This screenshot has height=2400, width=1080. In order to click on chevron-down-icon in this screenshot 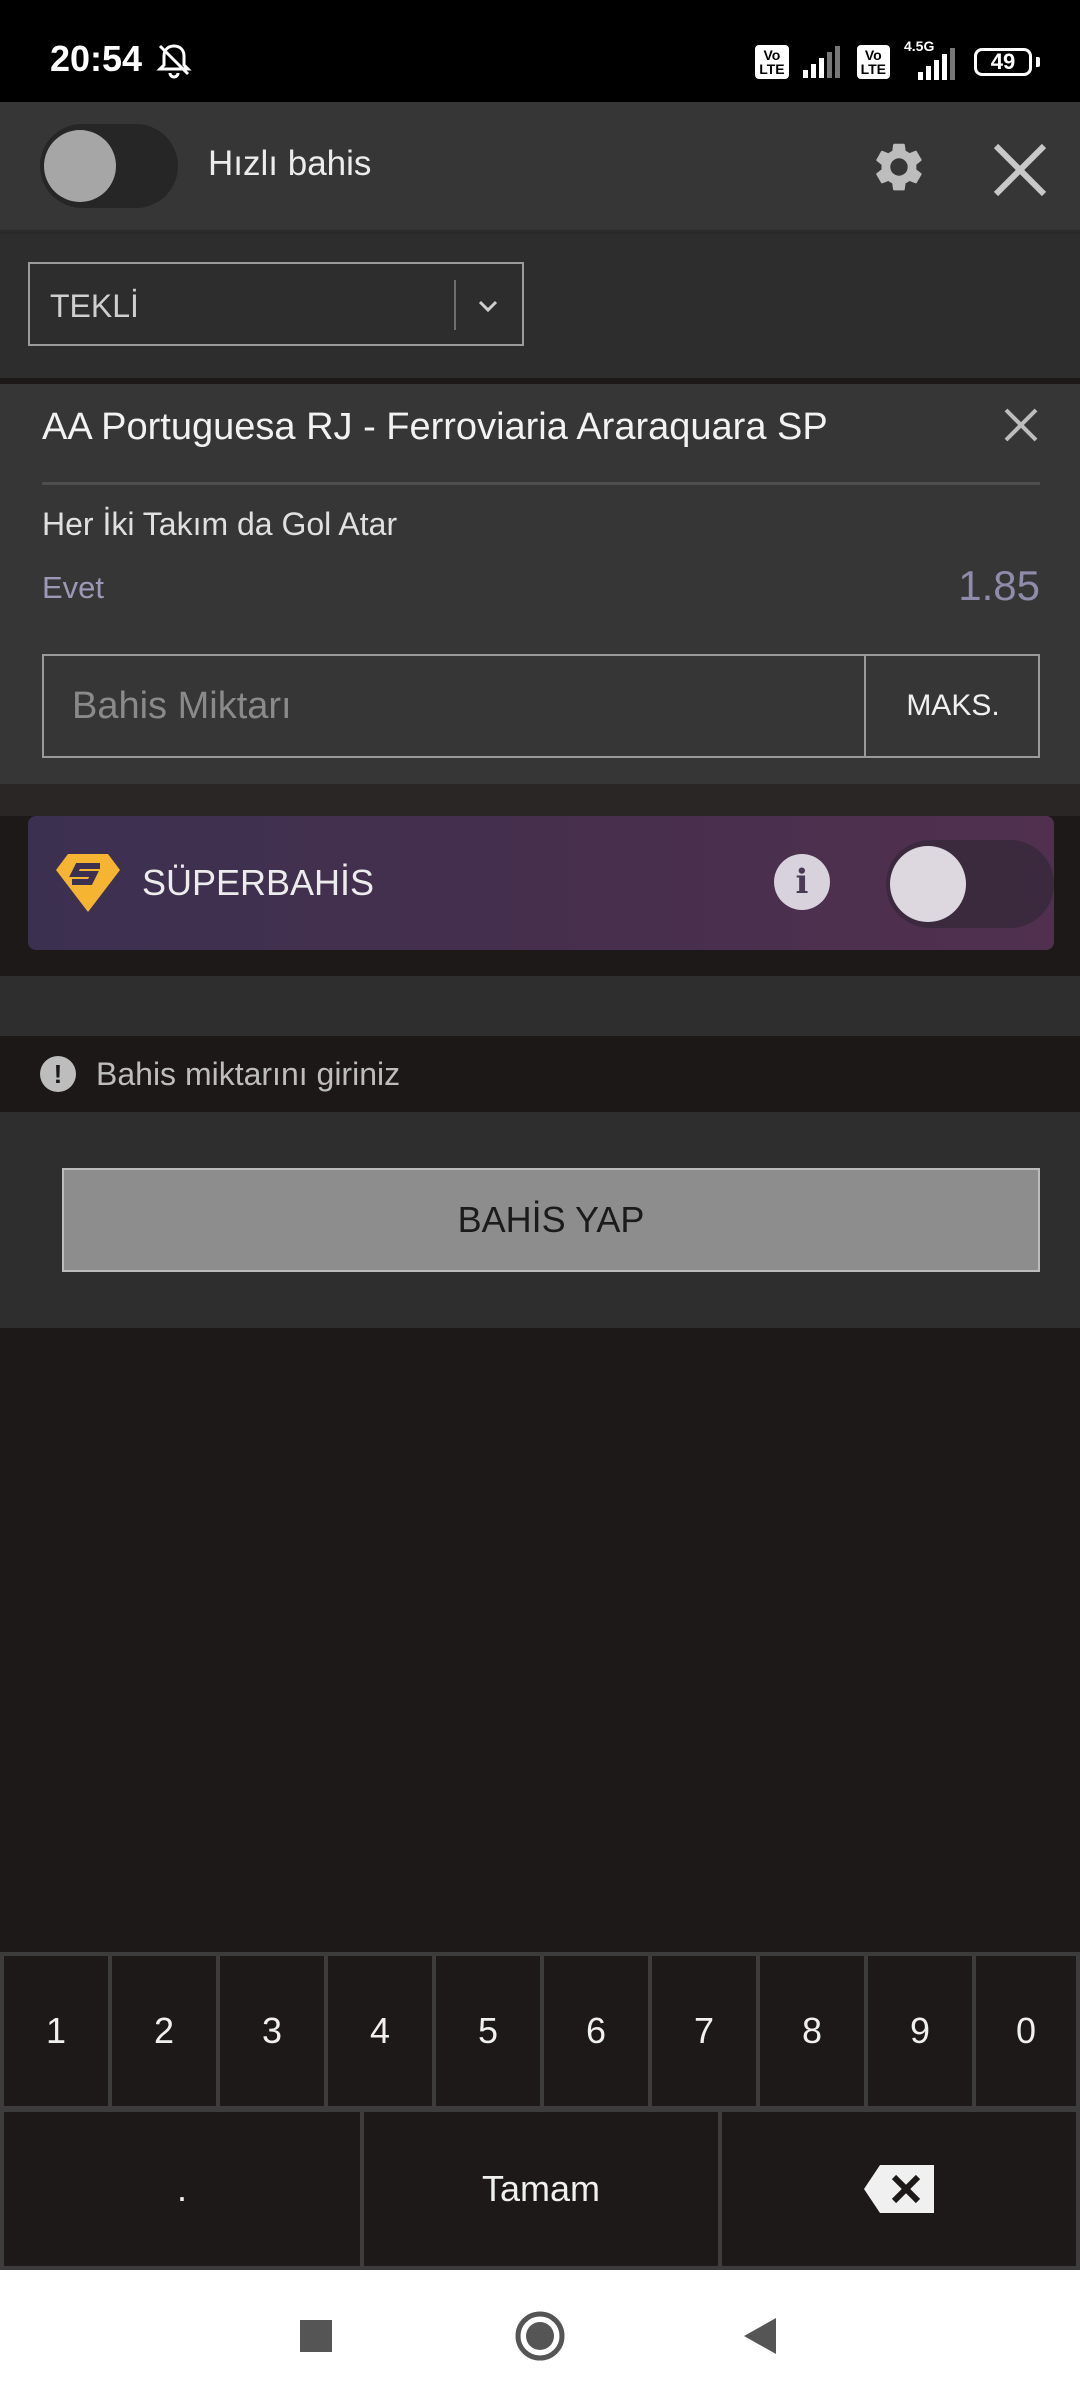, I will do `click(488, 306)`.